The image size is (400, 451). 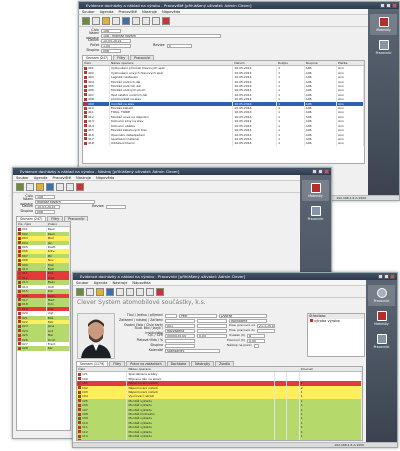 What do you see at coordinates (171, 315) in the screenshot?
I see `titul-field` at bounding box center [171, 315].